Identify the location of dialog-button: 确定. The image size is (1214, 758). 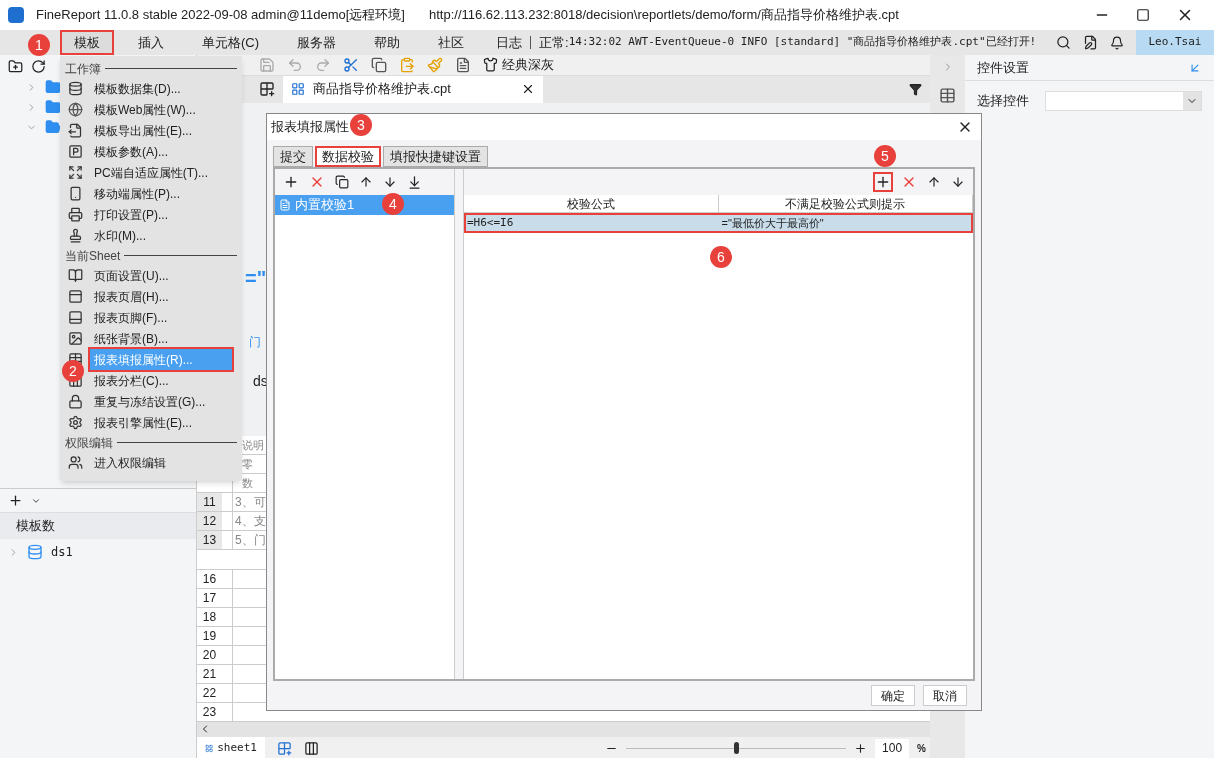
(893, 695).